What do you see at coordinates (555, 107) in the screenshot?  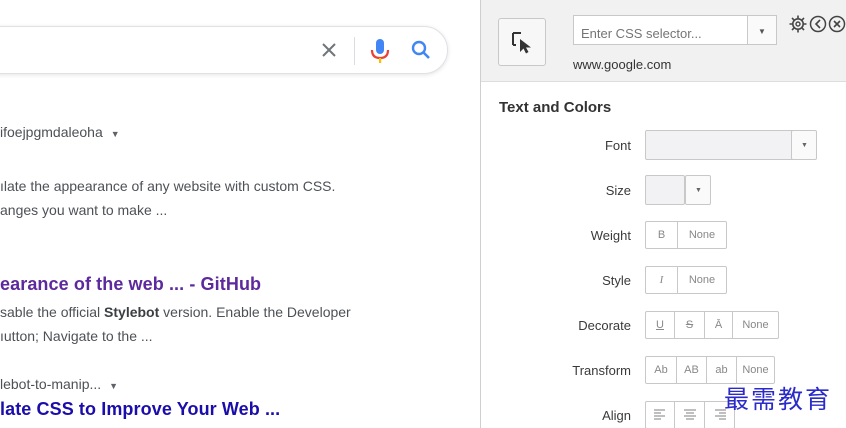 I see `section-title: Text and Colors` at bounding box center [555, 107].